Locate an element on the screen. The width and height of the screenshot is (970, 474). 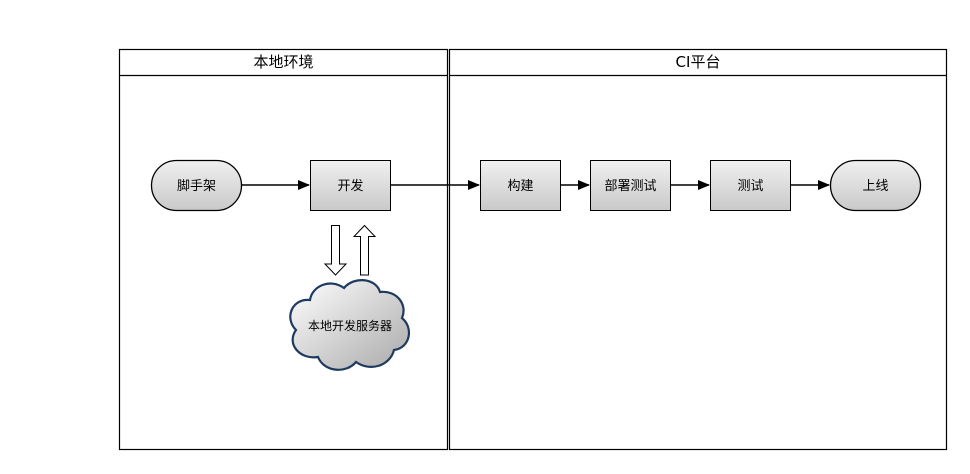
node-build-label: 构建 is located at coordinates (520, 186).